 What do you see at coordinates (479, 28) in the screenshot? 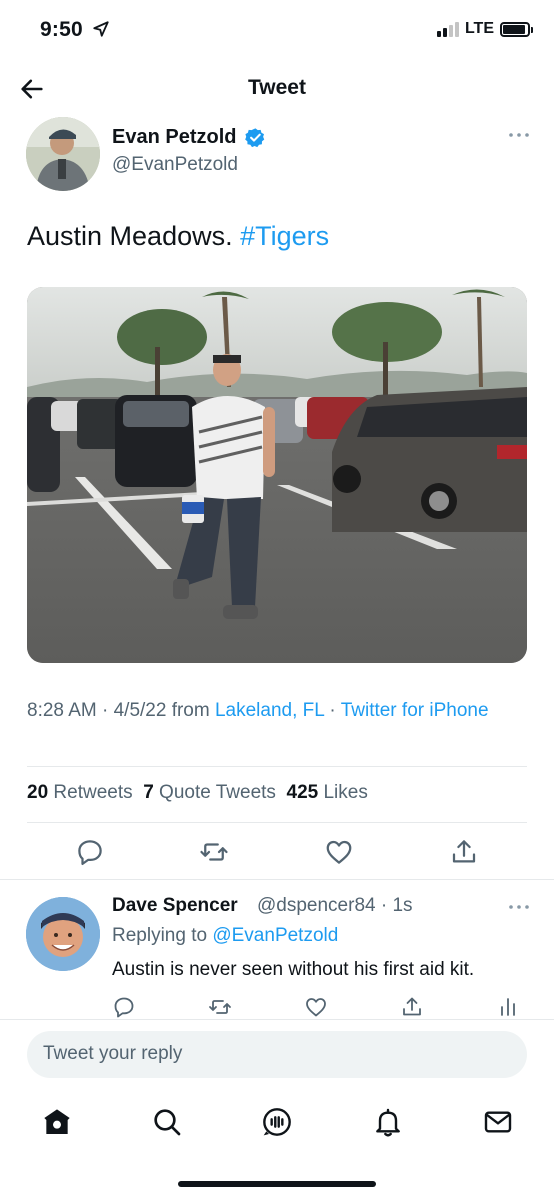
I see `network-label: LTE` at bounding box center [479, 28].